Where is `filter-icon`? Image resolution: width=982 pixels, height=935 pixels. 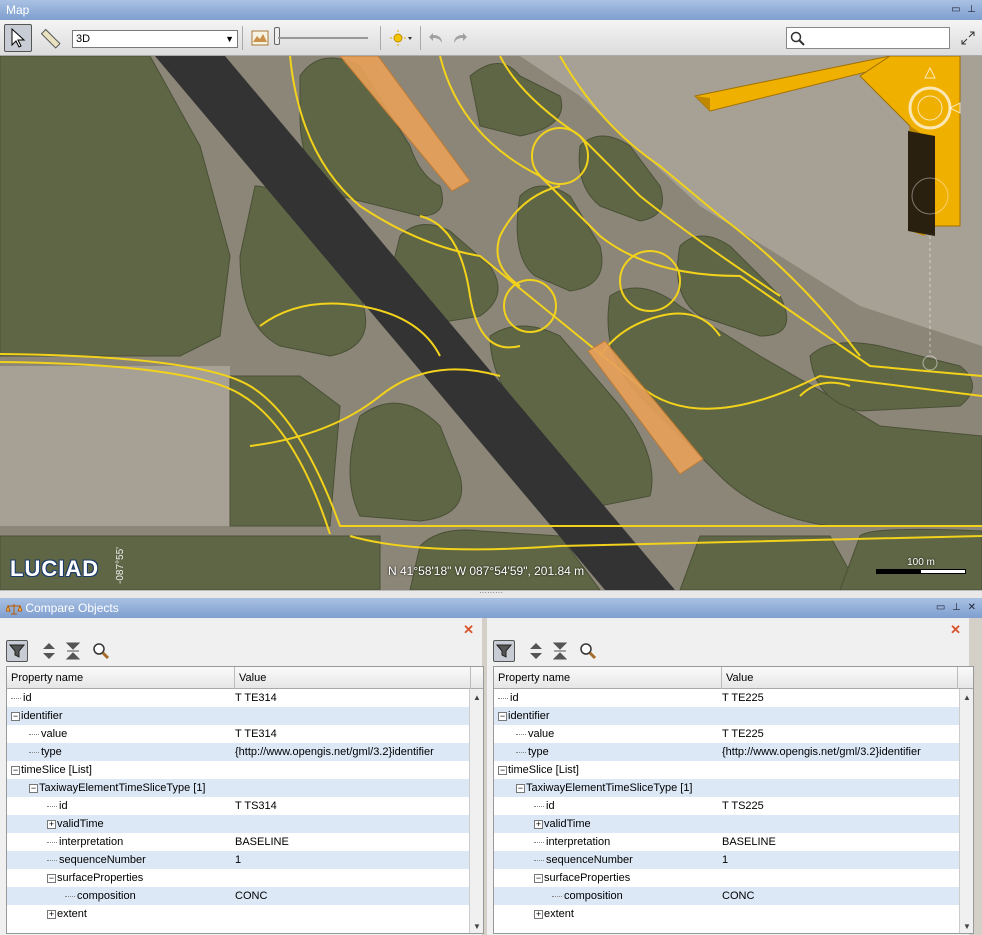
filter-icon is located at coordinates (504, 651).